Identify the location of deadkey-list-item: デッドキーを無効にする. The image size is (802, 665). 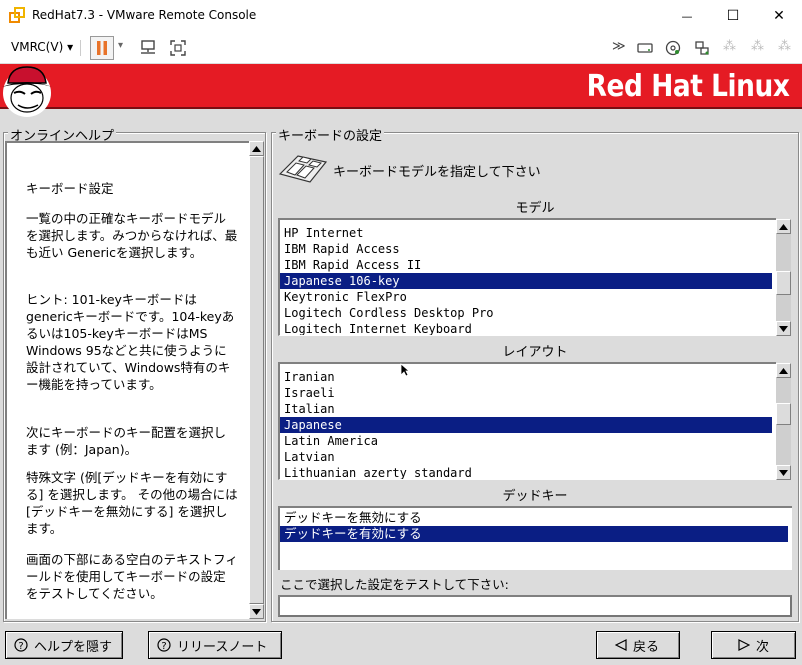
(534, 518).